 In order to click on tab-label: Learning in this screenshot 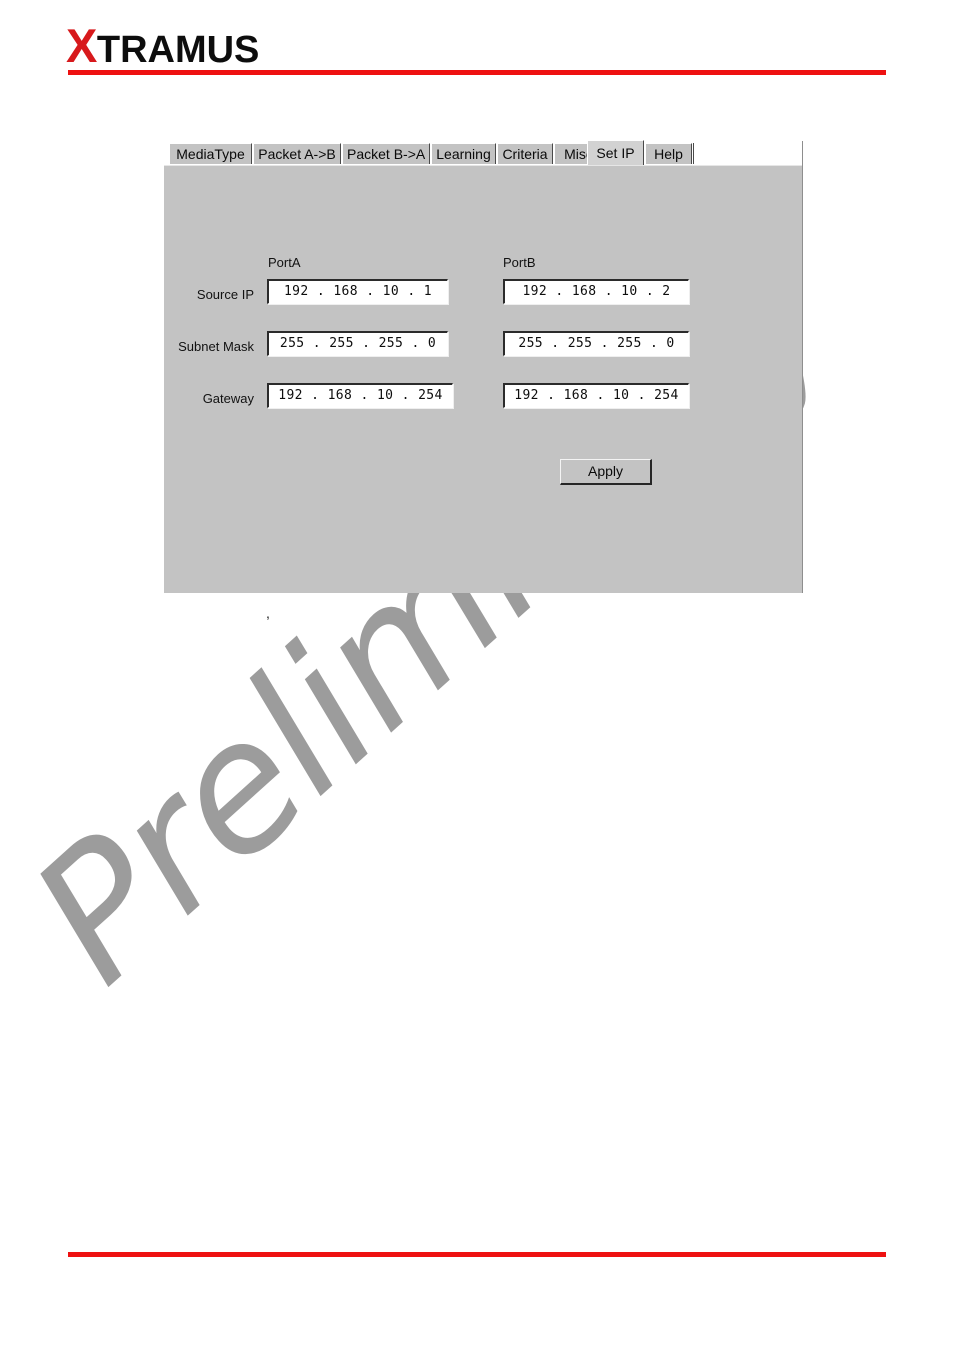, I will do `click(463, 154)`.